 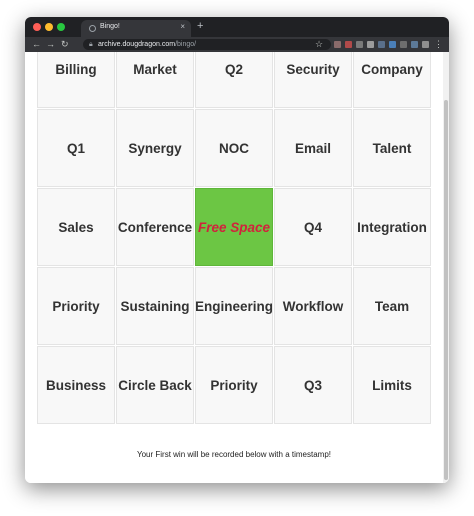 I want to click on bingo-cell: Talent, so click(x=392, y=148).